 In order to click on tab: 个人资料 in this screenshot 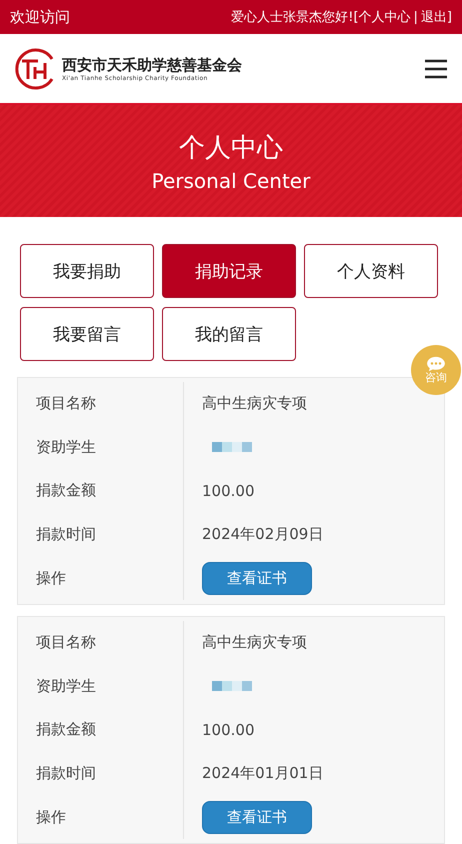, I will do `click(371, 271)`.